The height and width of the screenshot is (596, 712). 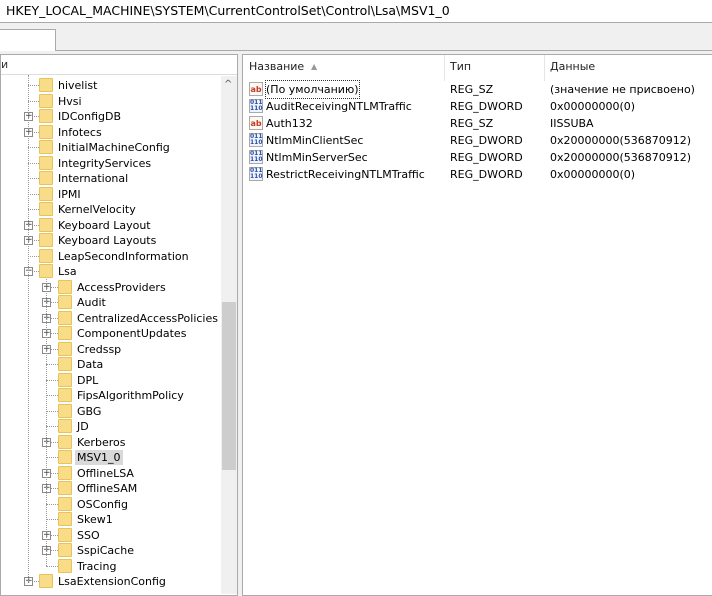 What do you see at coordinates (88, 380) in the screenshot?
I see `tree-item-label: DPL` at bounding box center [88, 380].